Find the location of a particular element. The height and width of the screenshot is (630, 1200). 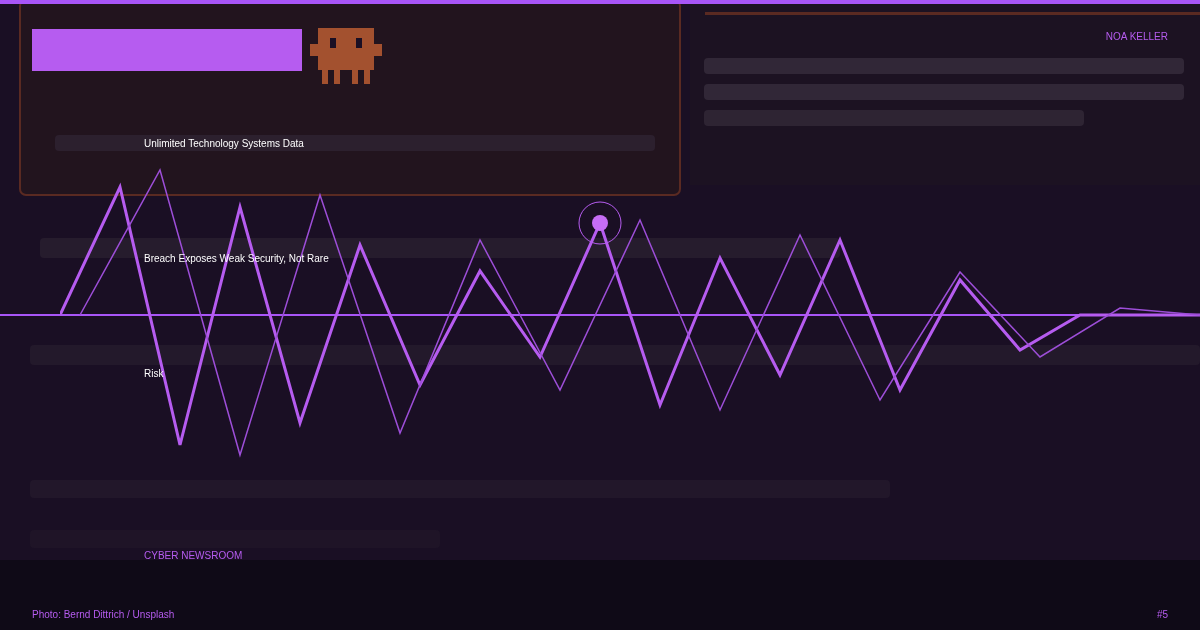

photo-credit: Photo: Bernd Dittrich / Unsplash is located at coordinates (103, 615).